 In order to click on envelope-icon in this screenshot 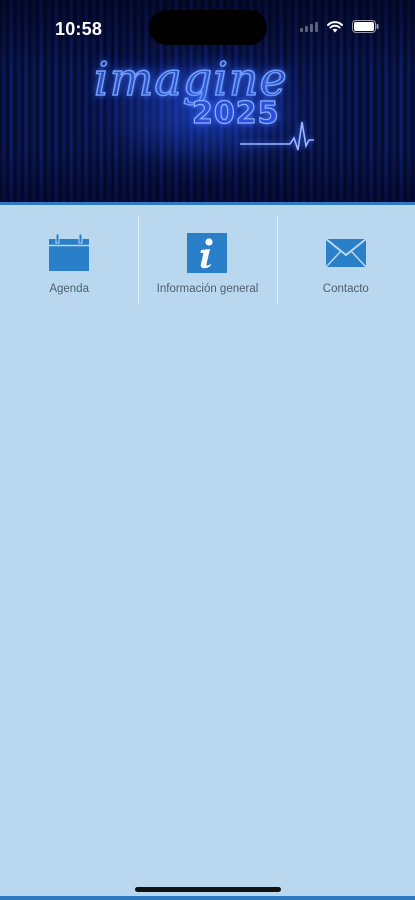, I will do `click(346, 253)`.